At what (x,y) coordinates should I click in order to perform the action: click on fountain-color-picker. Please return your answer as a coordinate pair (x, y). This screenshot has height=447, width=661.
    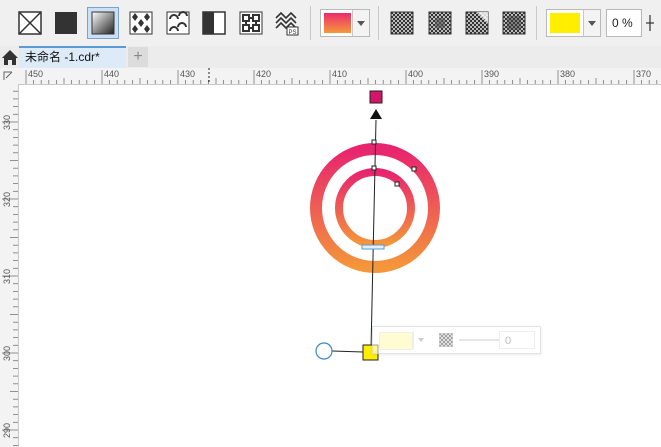
    Looking at the image, I should click on (345, 23).